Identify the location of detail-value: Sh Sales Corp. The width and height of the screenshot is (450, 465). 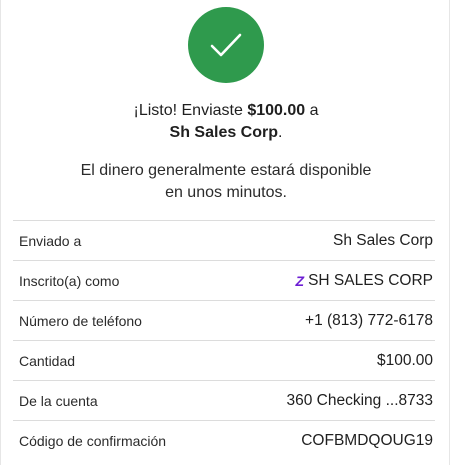
(383, 240).